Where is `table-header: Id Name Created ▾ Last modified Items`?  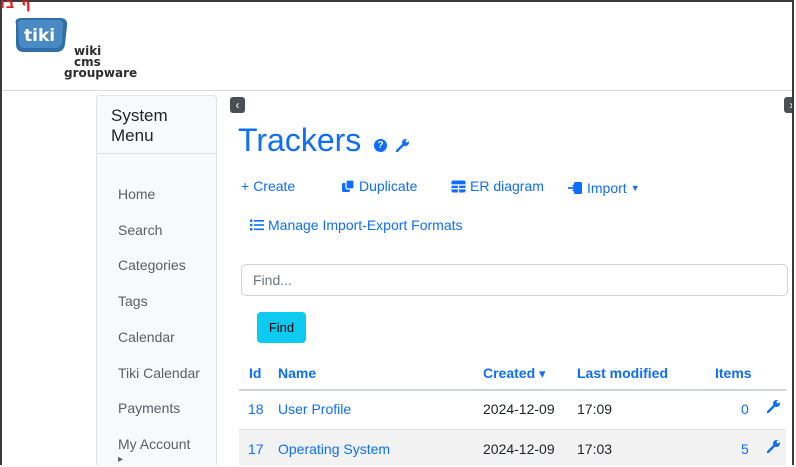
table-header: Id Name Created ▾ Last modified Items is located at coordinates (512, 373).